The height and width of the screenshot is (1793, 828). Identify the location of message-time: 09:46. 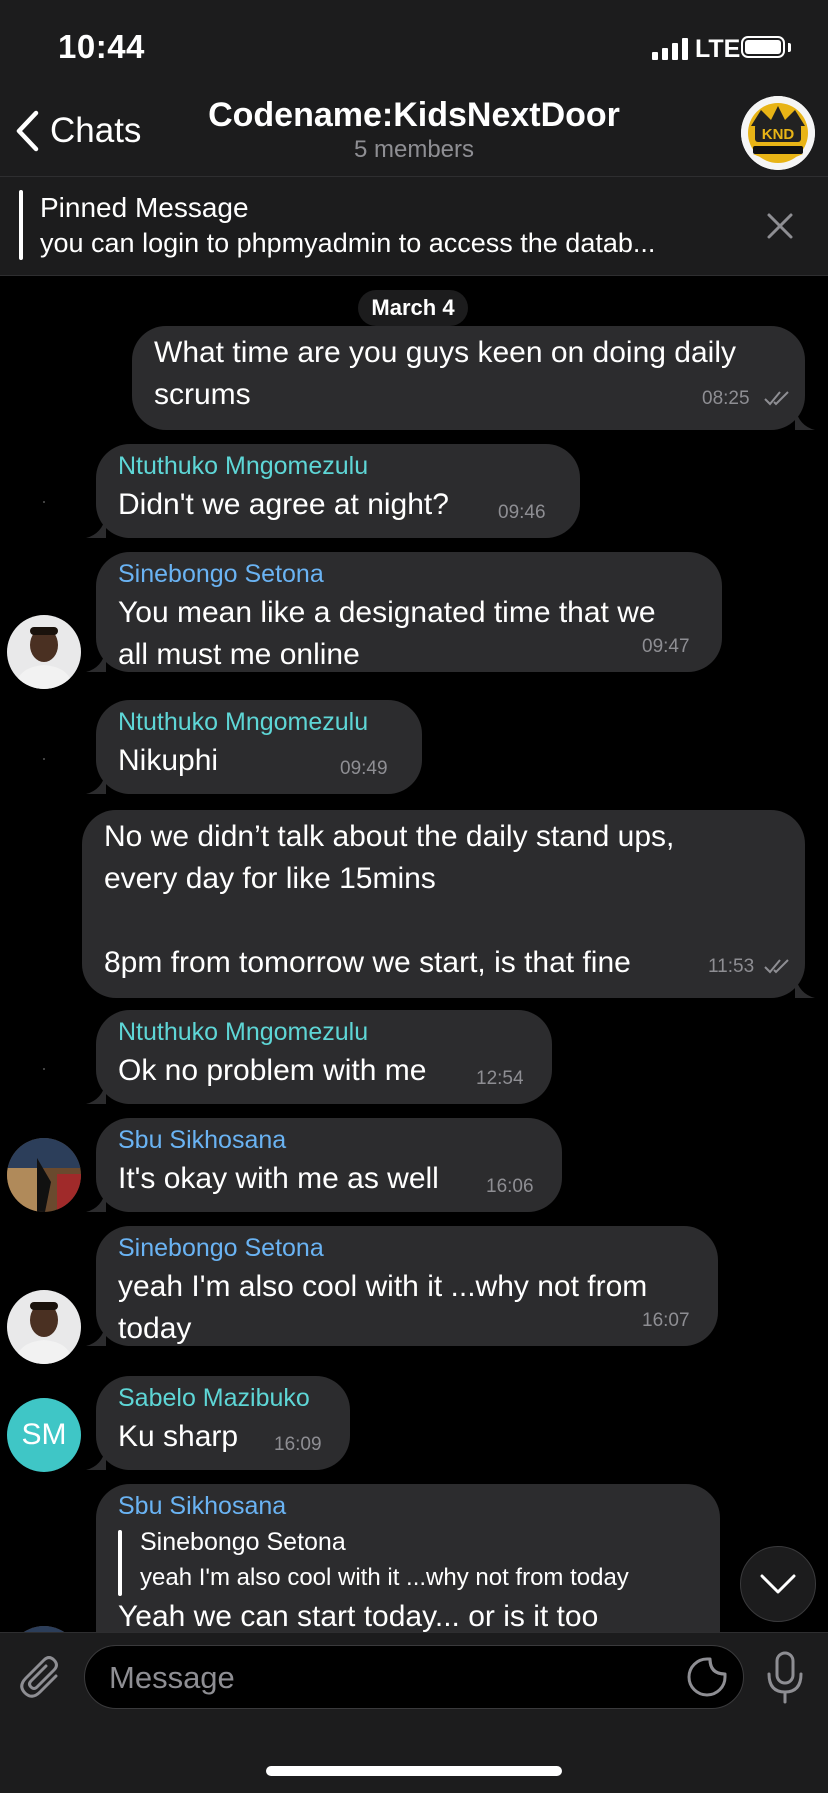
(522, 512).